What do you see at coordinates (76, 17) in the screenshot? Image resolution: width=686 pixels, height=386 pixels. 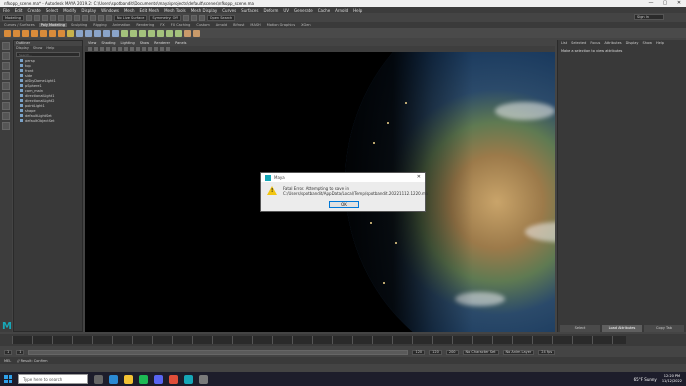 I see `select-object-icon` at bounding box center [76, 17].